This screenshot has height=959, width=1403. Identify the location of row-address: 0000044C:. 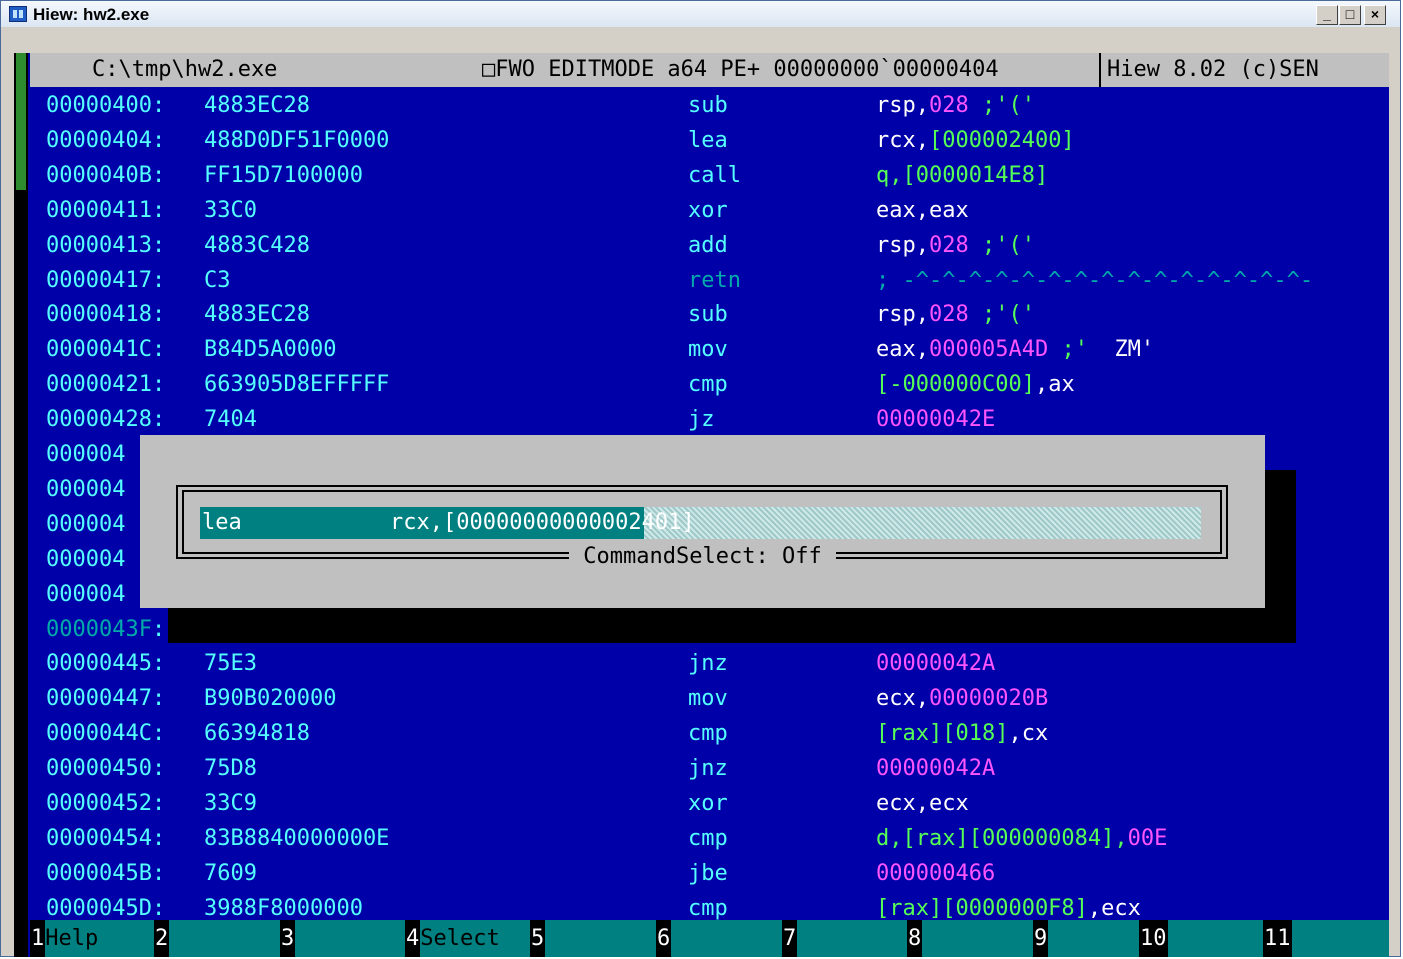
(106, 733).